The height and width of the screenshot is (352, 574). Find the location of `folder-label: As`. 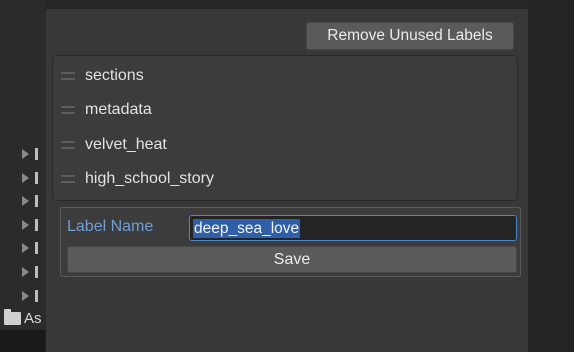

folder-label: As is located at coordinates (33, 318).